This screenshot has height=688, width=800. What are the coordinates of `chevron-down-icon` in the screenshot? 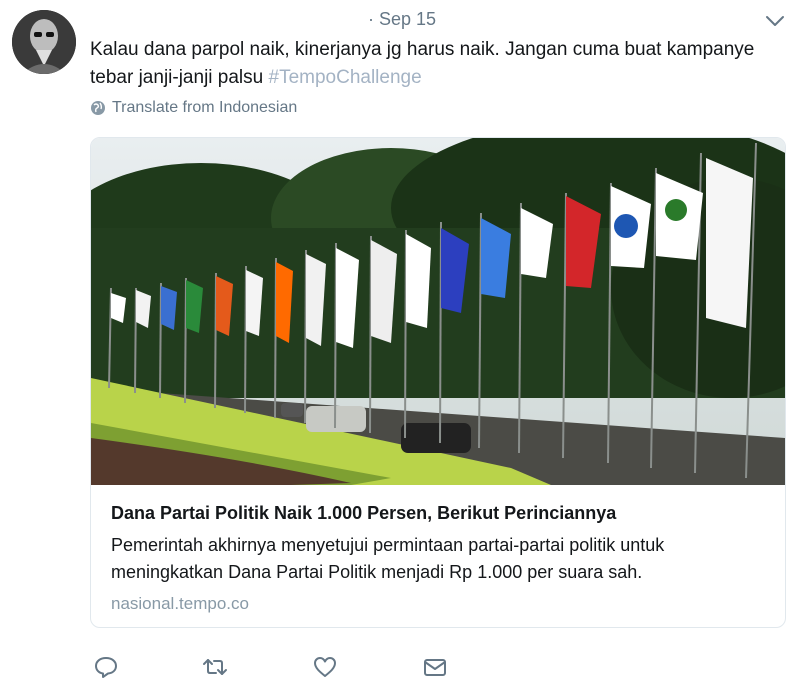 It's located at (775, 21).